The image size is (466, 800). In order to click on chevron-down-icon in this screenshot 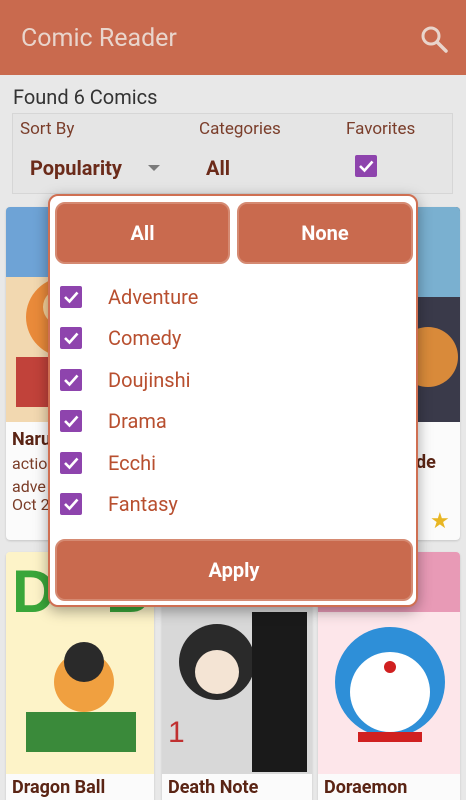, I will do `click(154, 168)`.